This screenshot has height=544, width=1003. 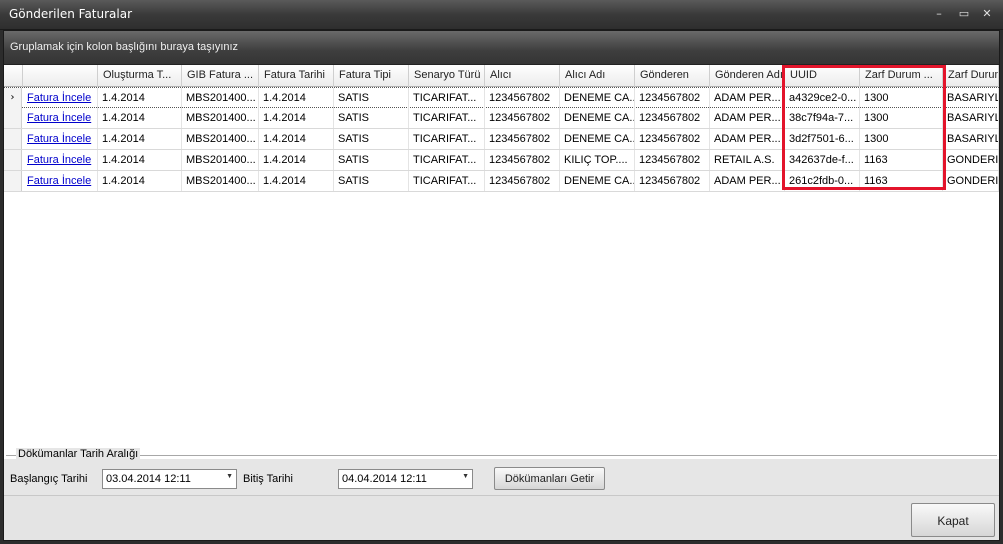 What do you see at coordinates (447, 76) in the screenshot?
I see `column-header: Senaryo Türü` at bounding box center [447, 76].